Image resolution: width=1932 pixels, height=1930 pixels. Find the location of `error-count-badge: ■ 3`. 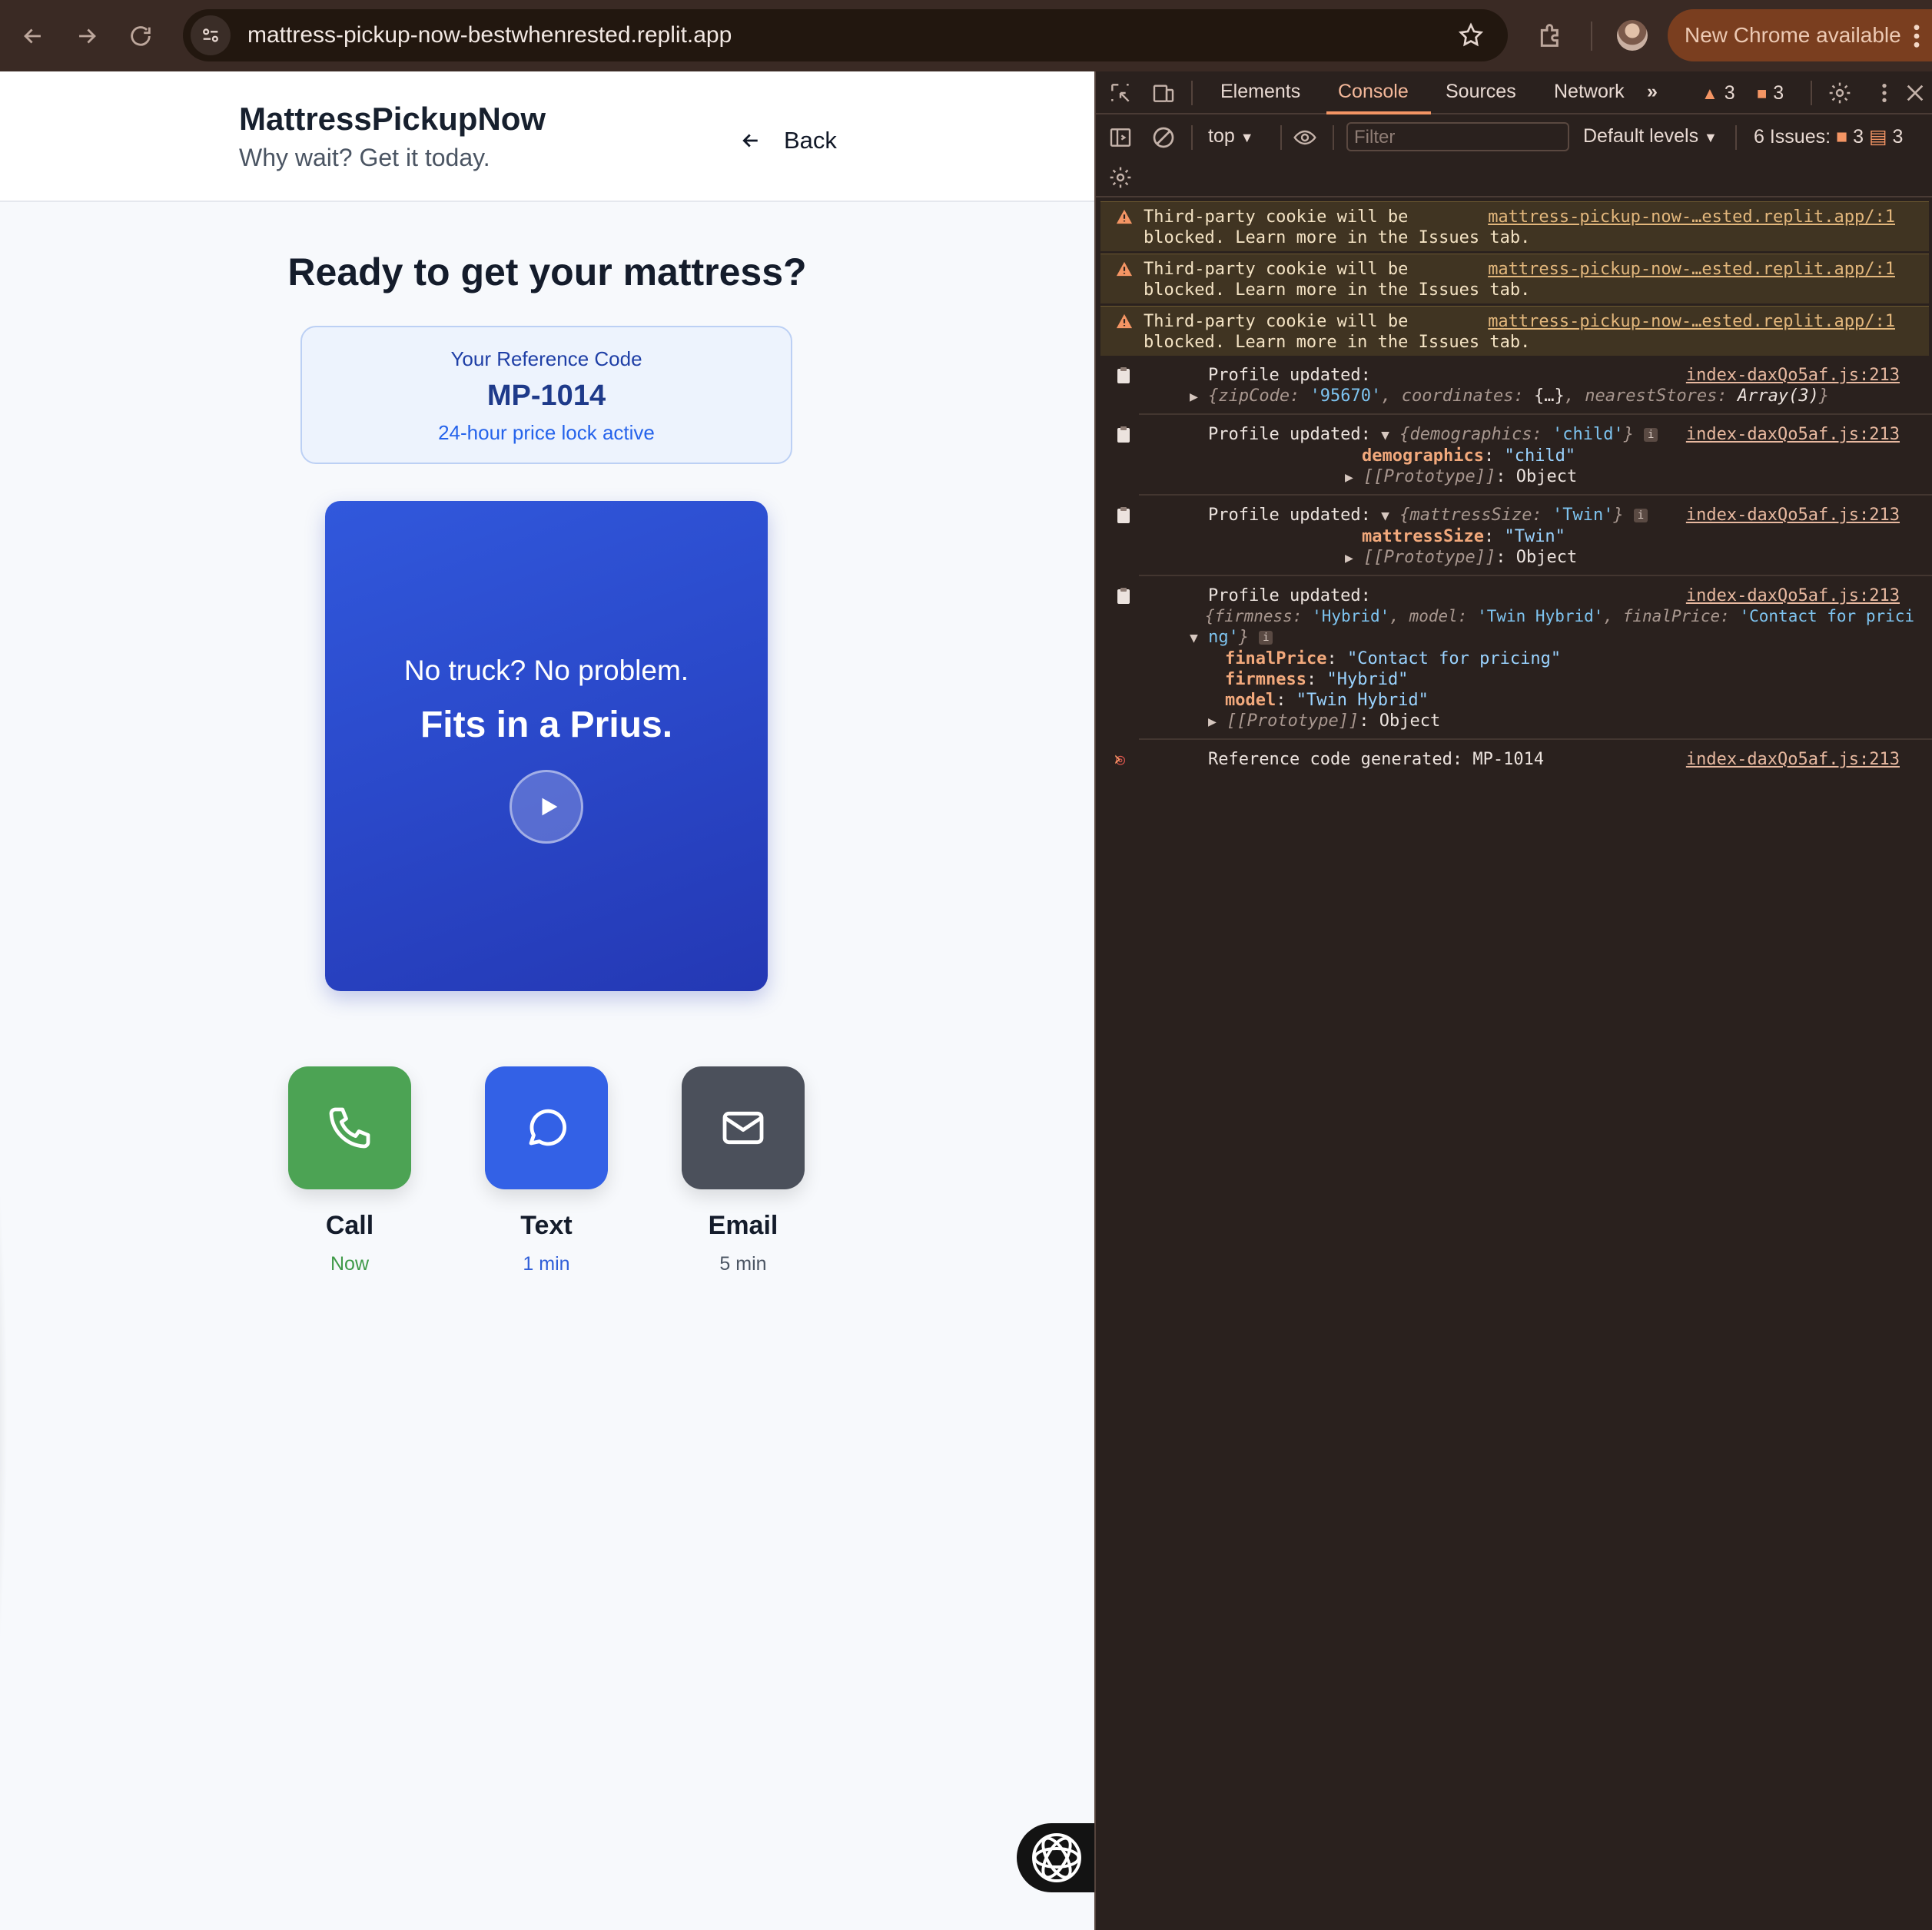

error-count-badge: ■ 3 is located at coordinates (1771, 93).